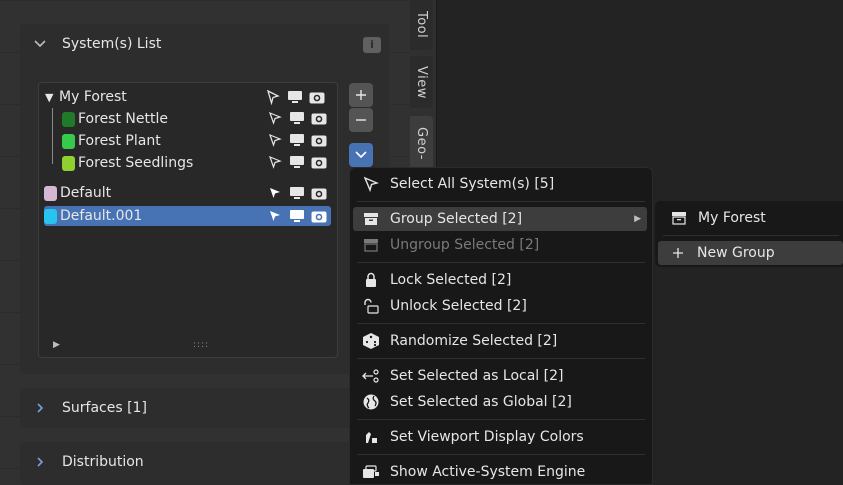  I want to click on submenu-item-label: My Forest, so click(732, 218).